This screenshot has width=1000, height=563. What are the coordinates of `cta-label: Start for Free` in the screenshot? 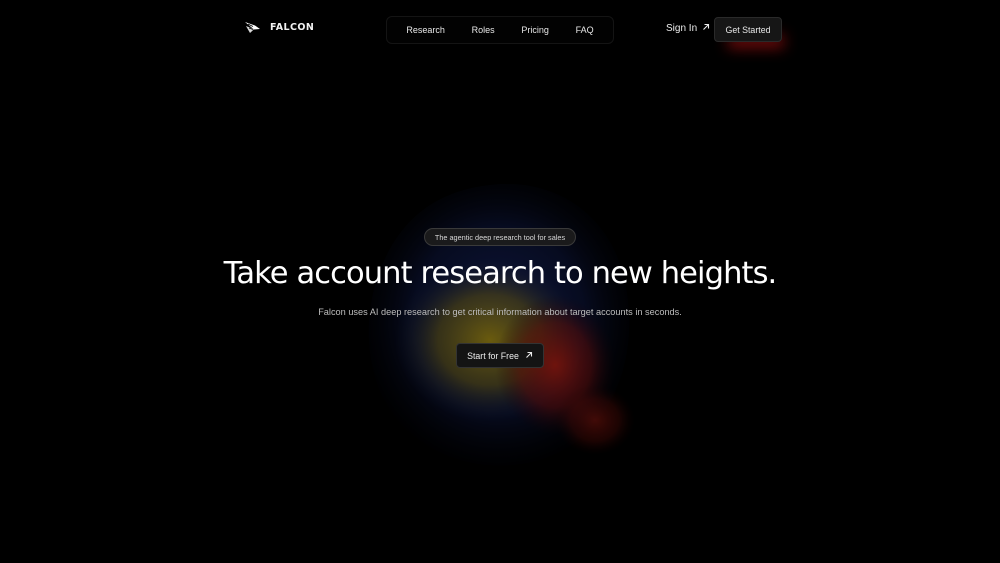 It's located at (493, 355).